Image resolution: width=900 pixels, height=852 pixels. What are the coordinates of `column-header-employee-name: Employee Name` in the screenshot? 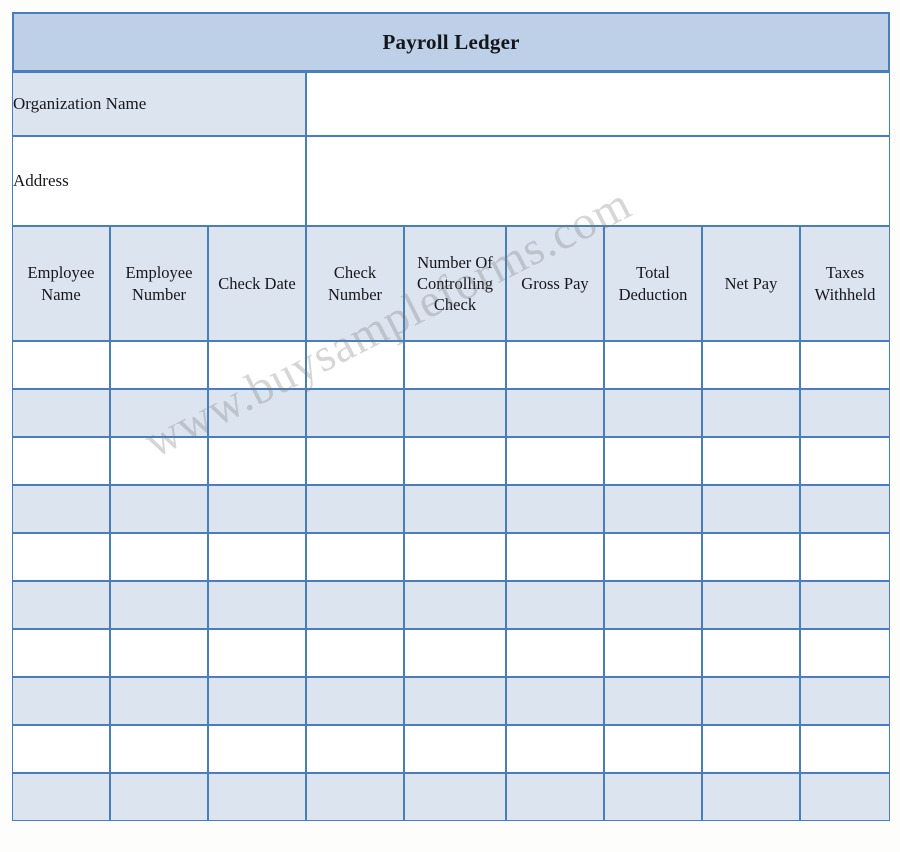 It's located at (61, 283).